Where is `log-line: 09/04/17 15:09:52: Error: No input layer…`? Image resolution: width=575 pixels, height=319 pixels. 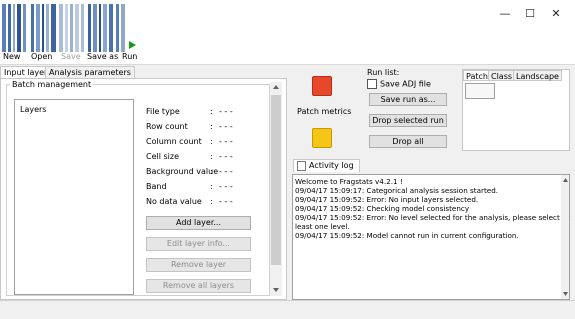
log-line: 09/04/17 15:09:52: Error: No input layer… is located at coordinates (387, 199).